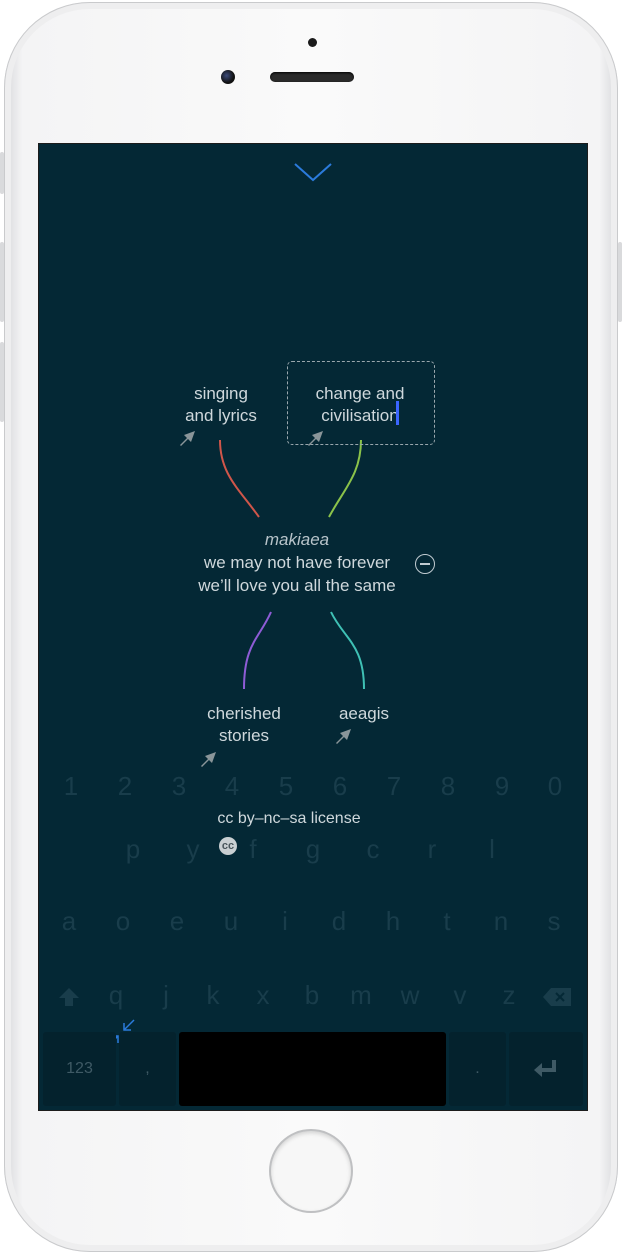 Image resolution: width=623 pixels, height=1255 pixels. Describe the element at coordinates (228, 77) in the screenshot. I see `camera-icon` at that location.